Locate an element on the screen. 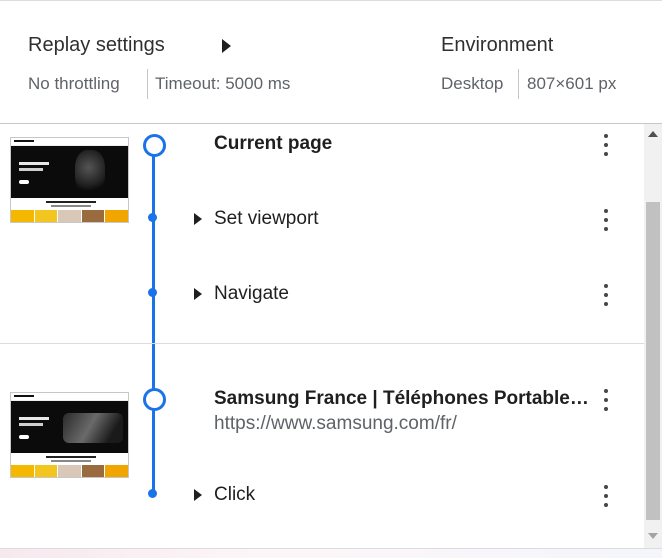 The width and height of the screenshot is (662, 558). scrollbar-thumb is located at coordinates (653, 361).